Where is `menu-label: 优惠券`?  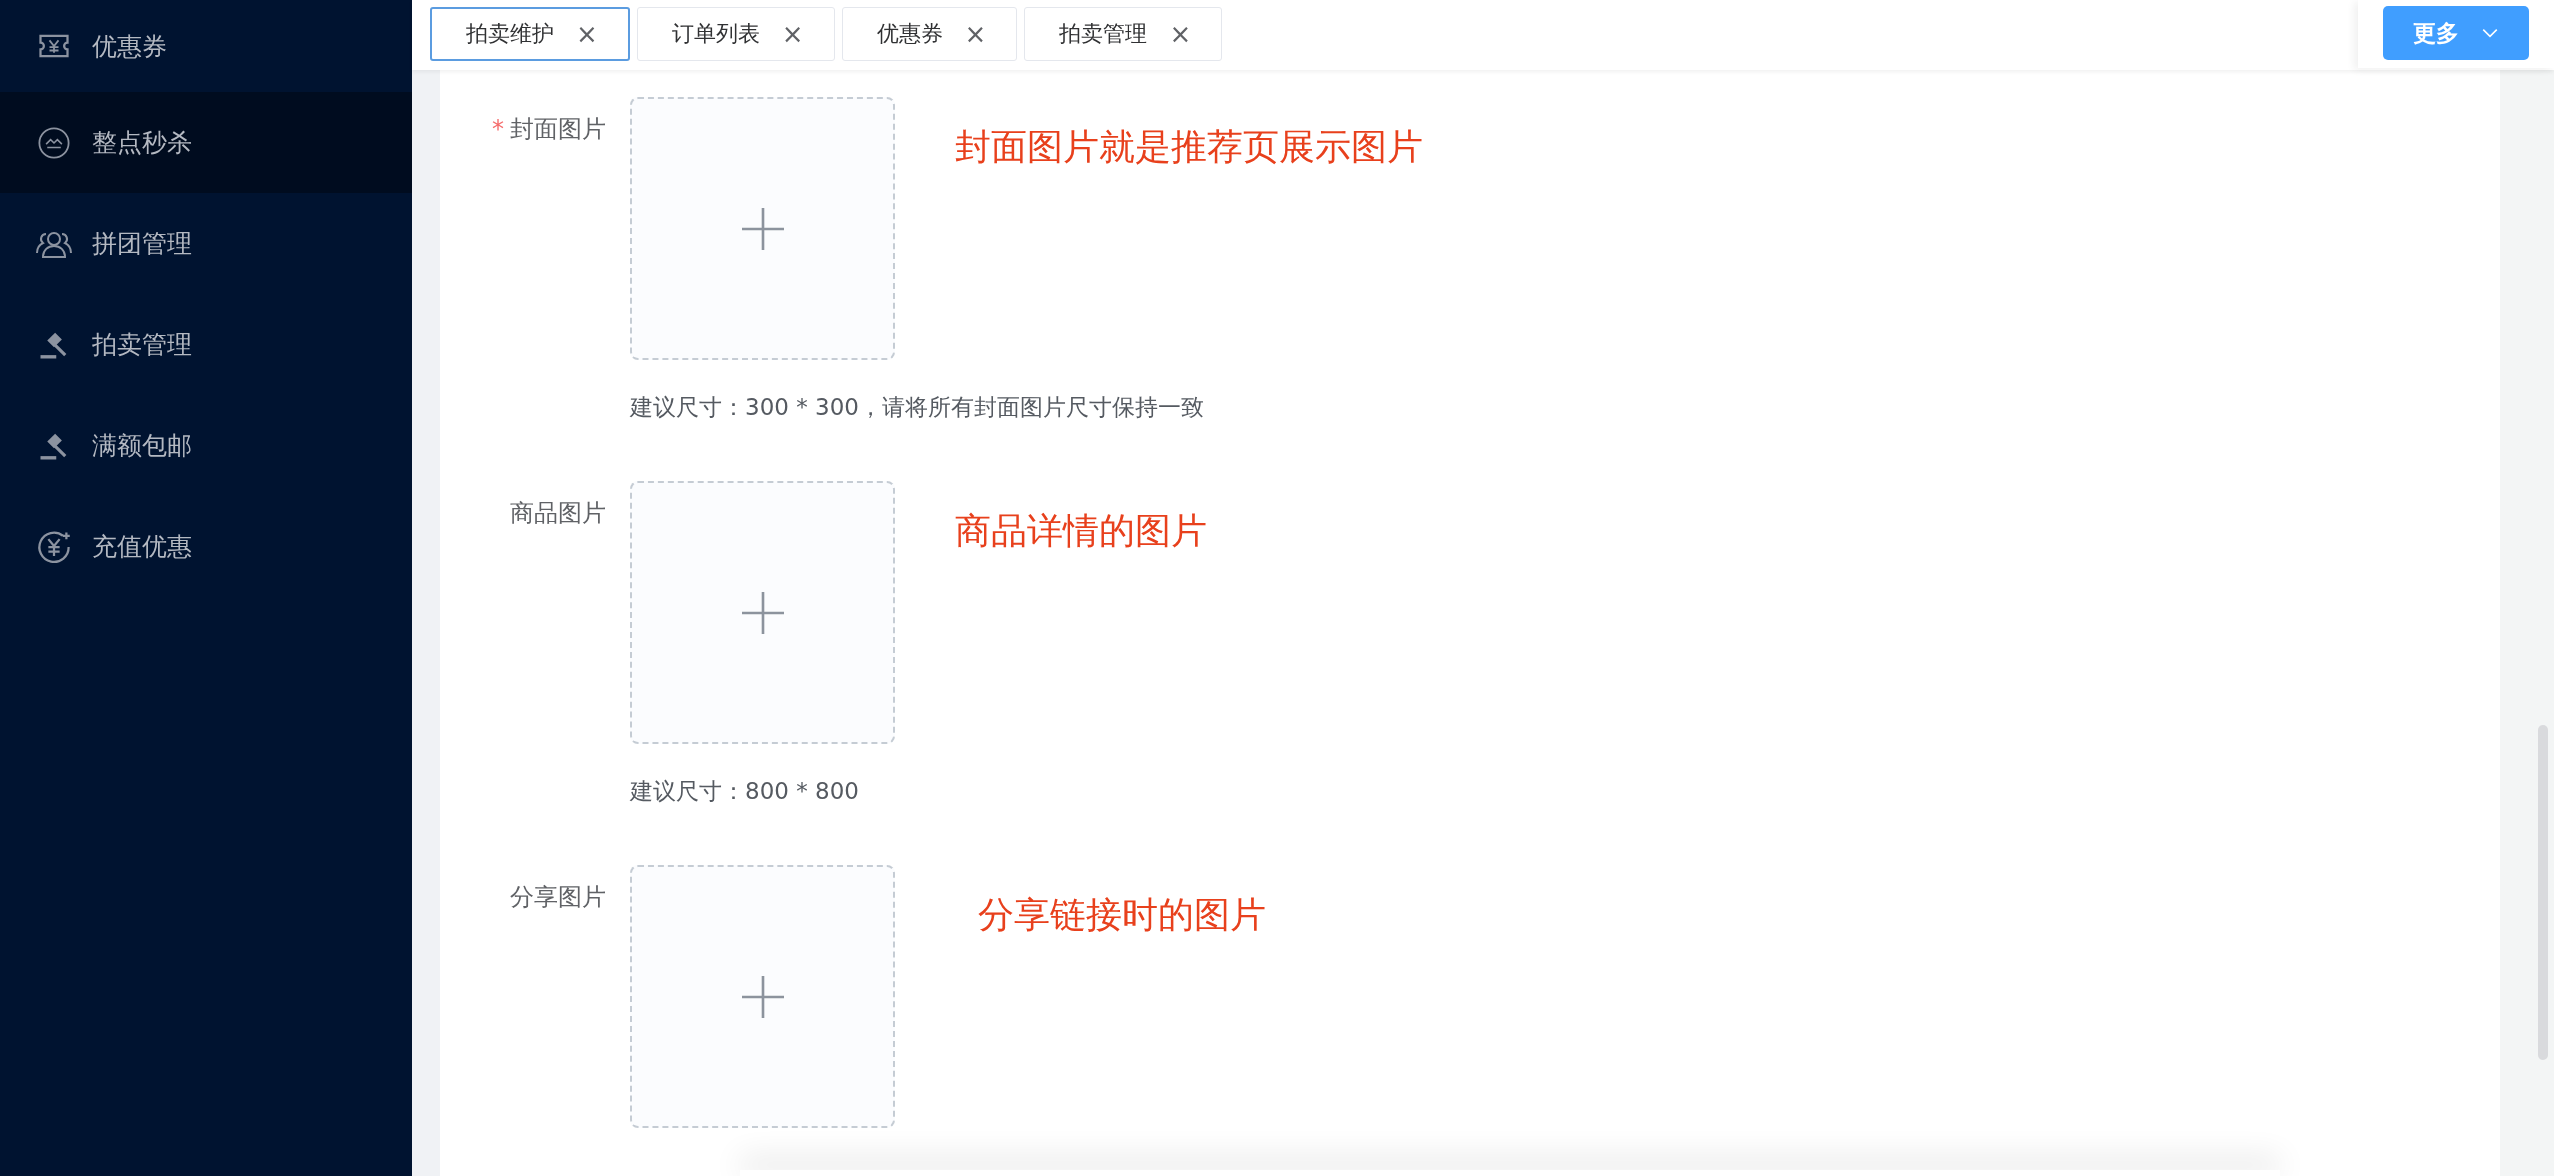 menu-label: 优惠券 is located at coordinates (129, 46).